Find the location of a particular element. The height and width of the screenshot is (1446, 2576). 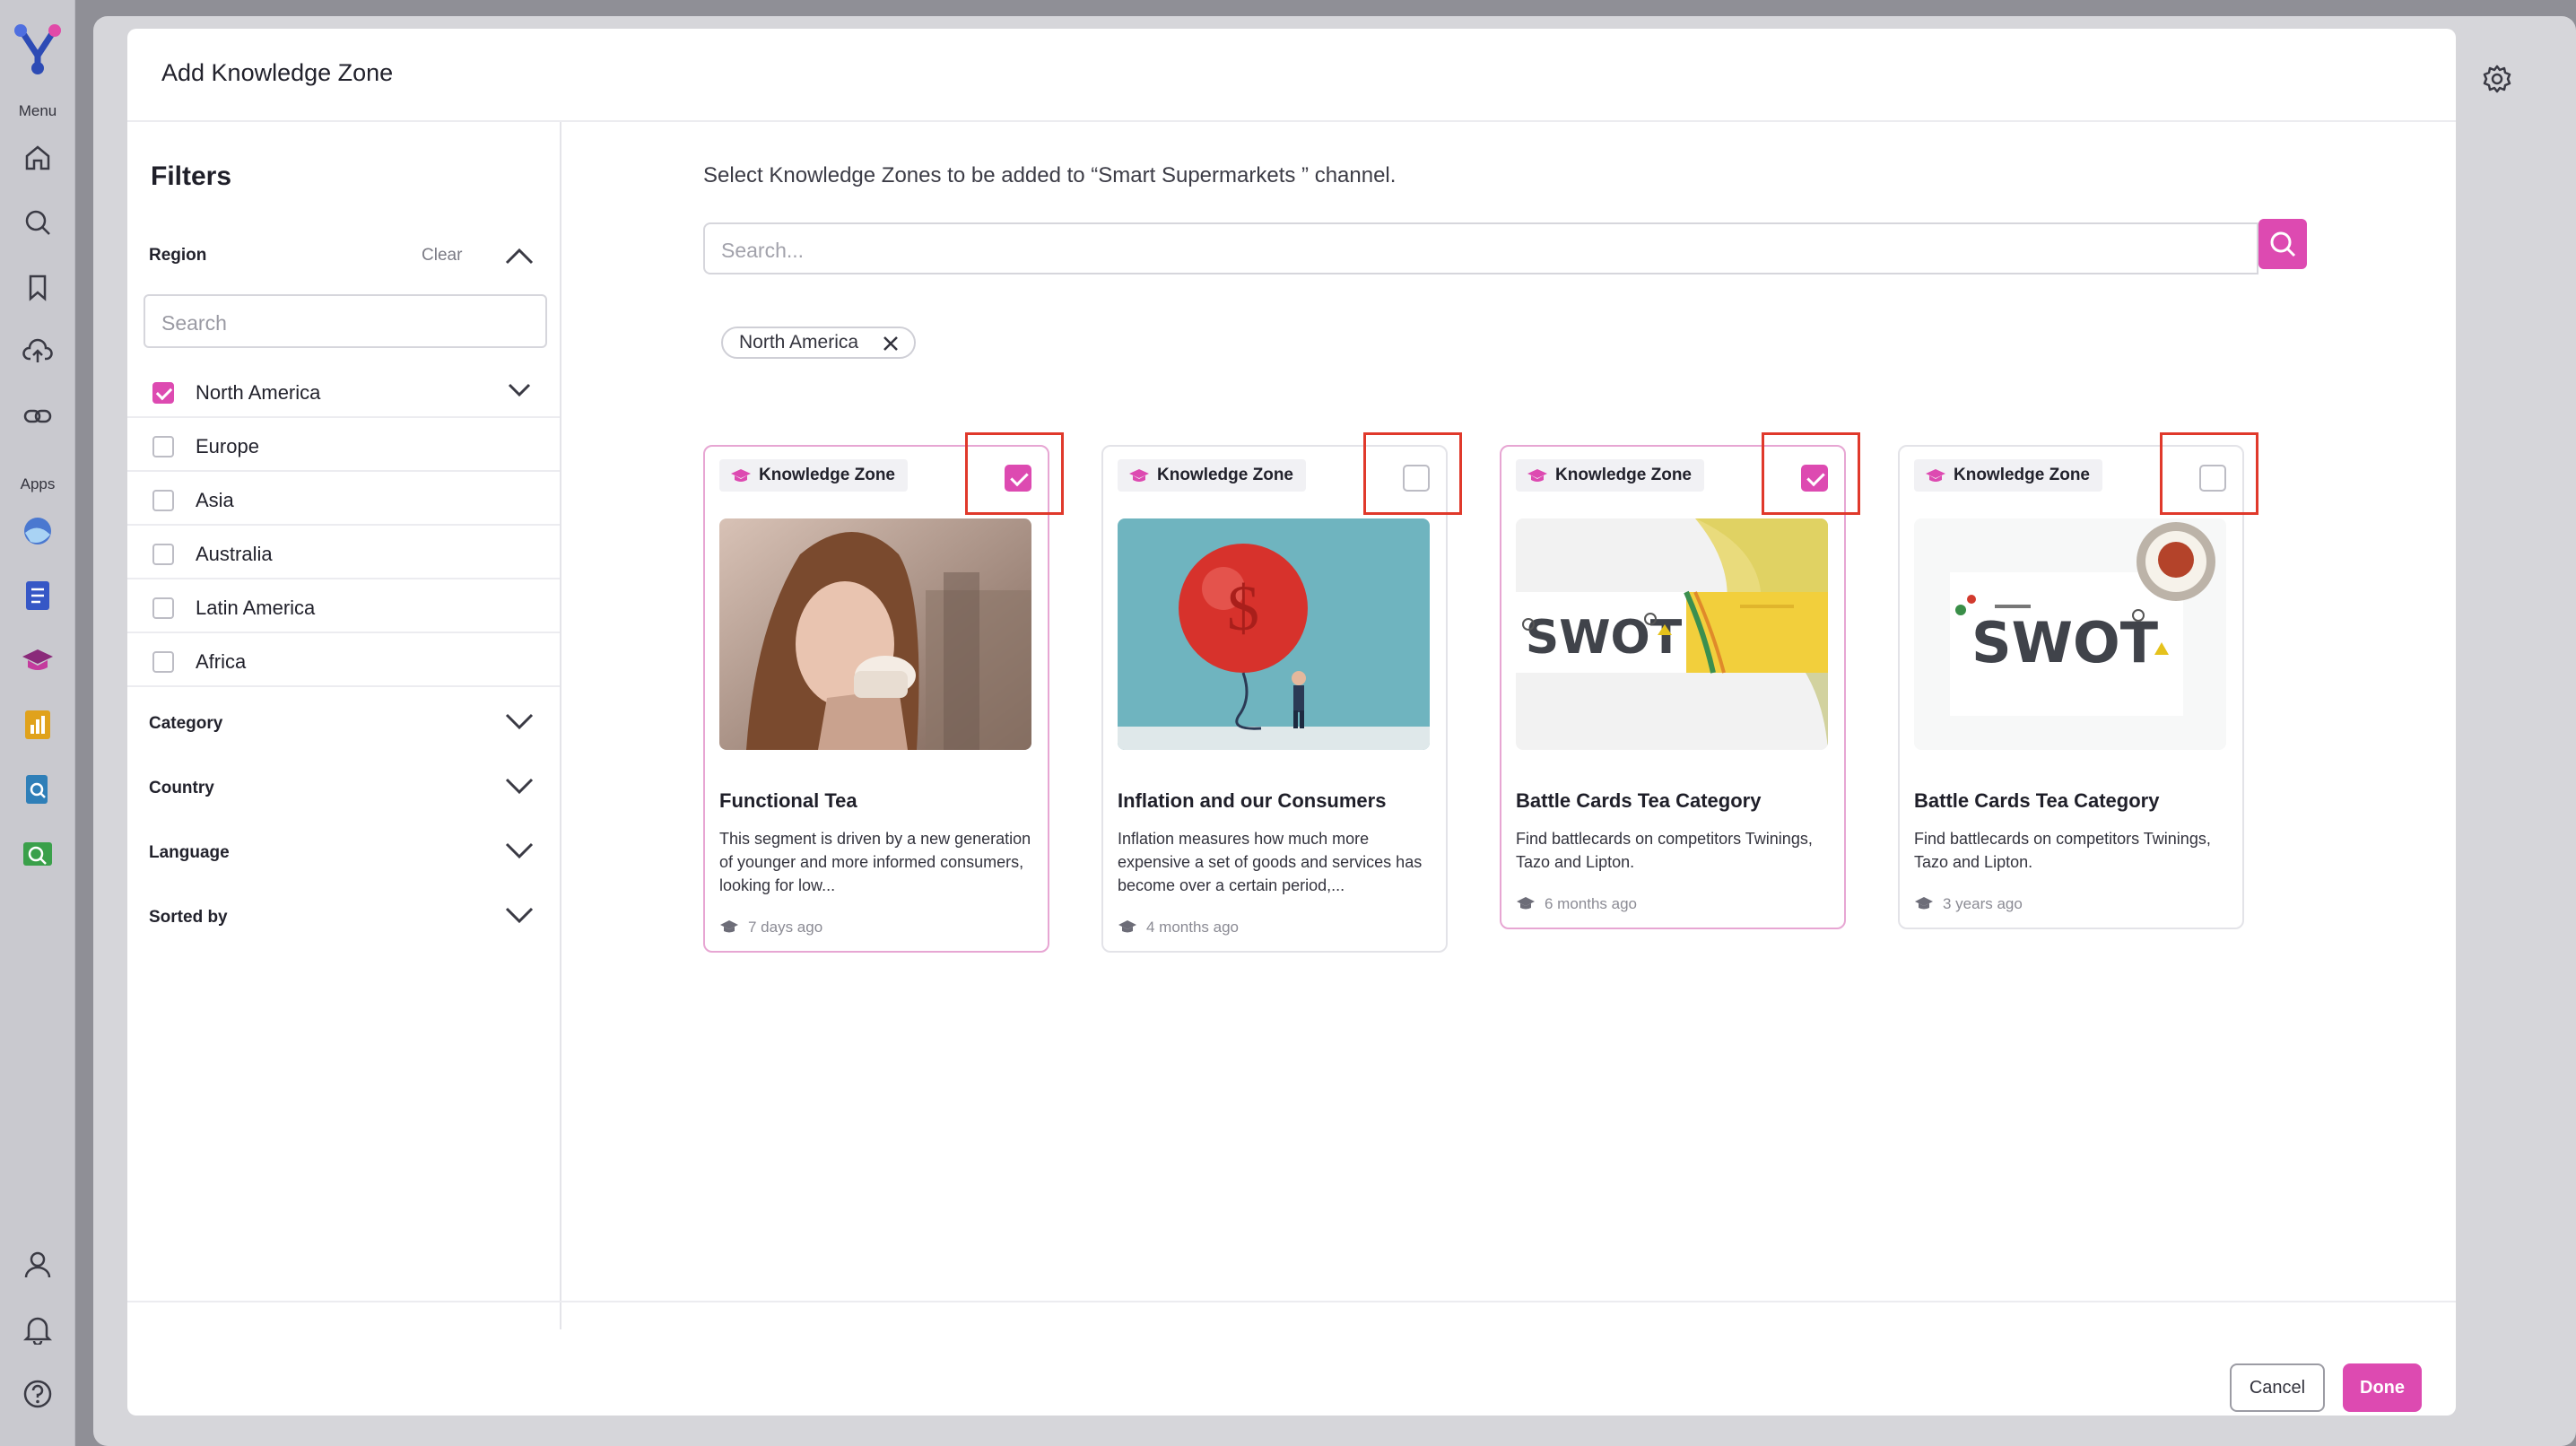

region-checkbox-asia is located at coordinates (163, 500).